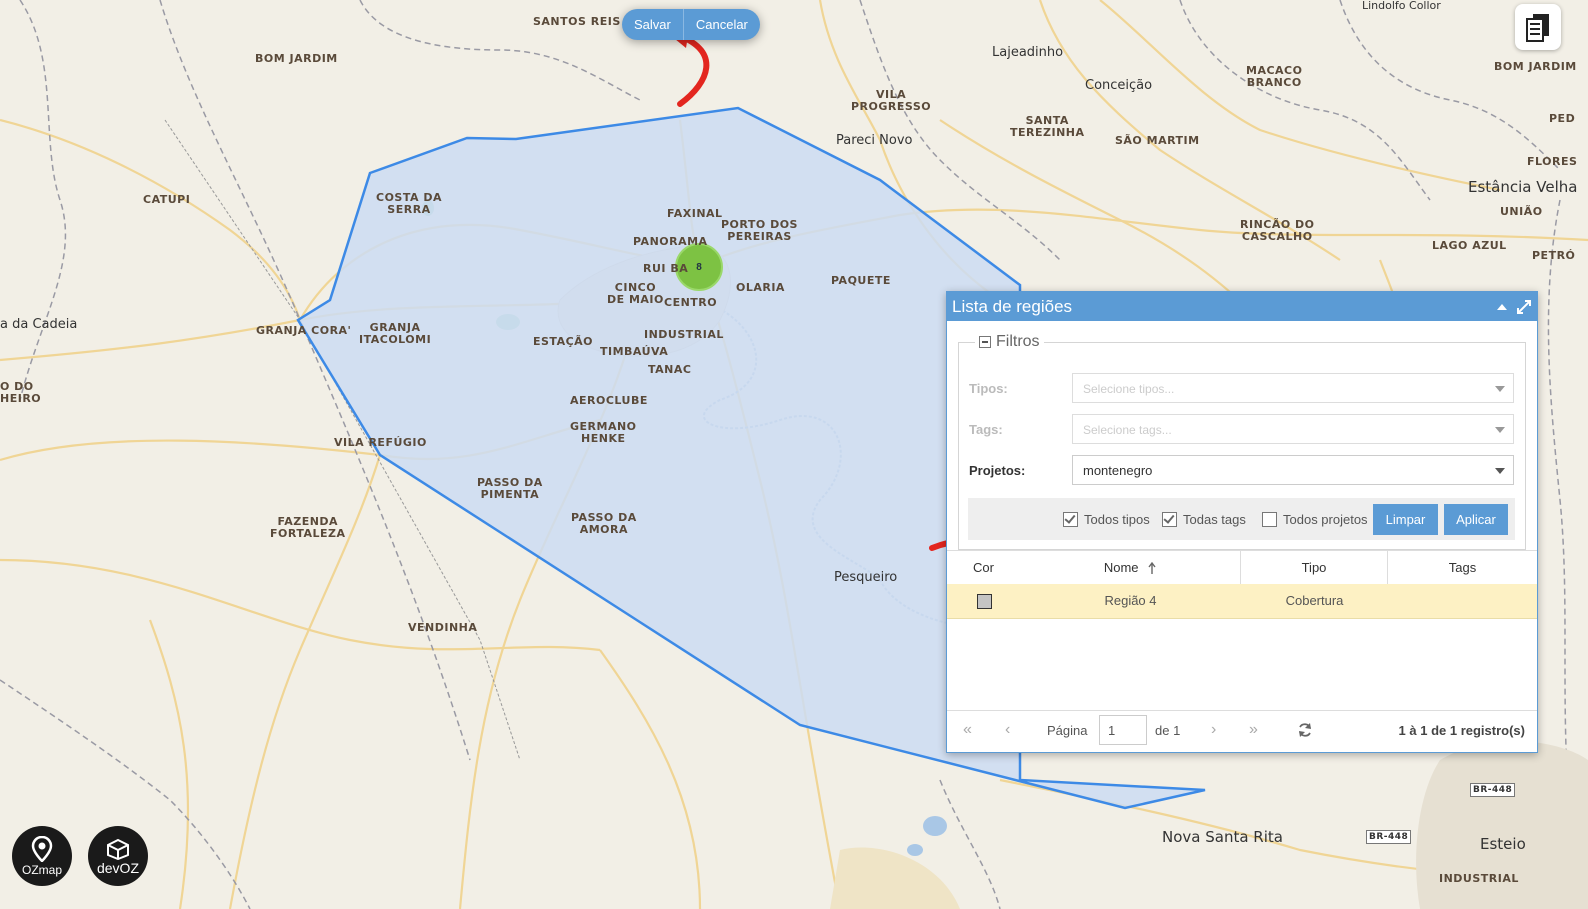  What do you see at coordinates (967, 730) in the screenshot?
I see `first-page-icon: «` at bounding box center [967, 730].